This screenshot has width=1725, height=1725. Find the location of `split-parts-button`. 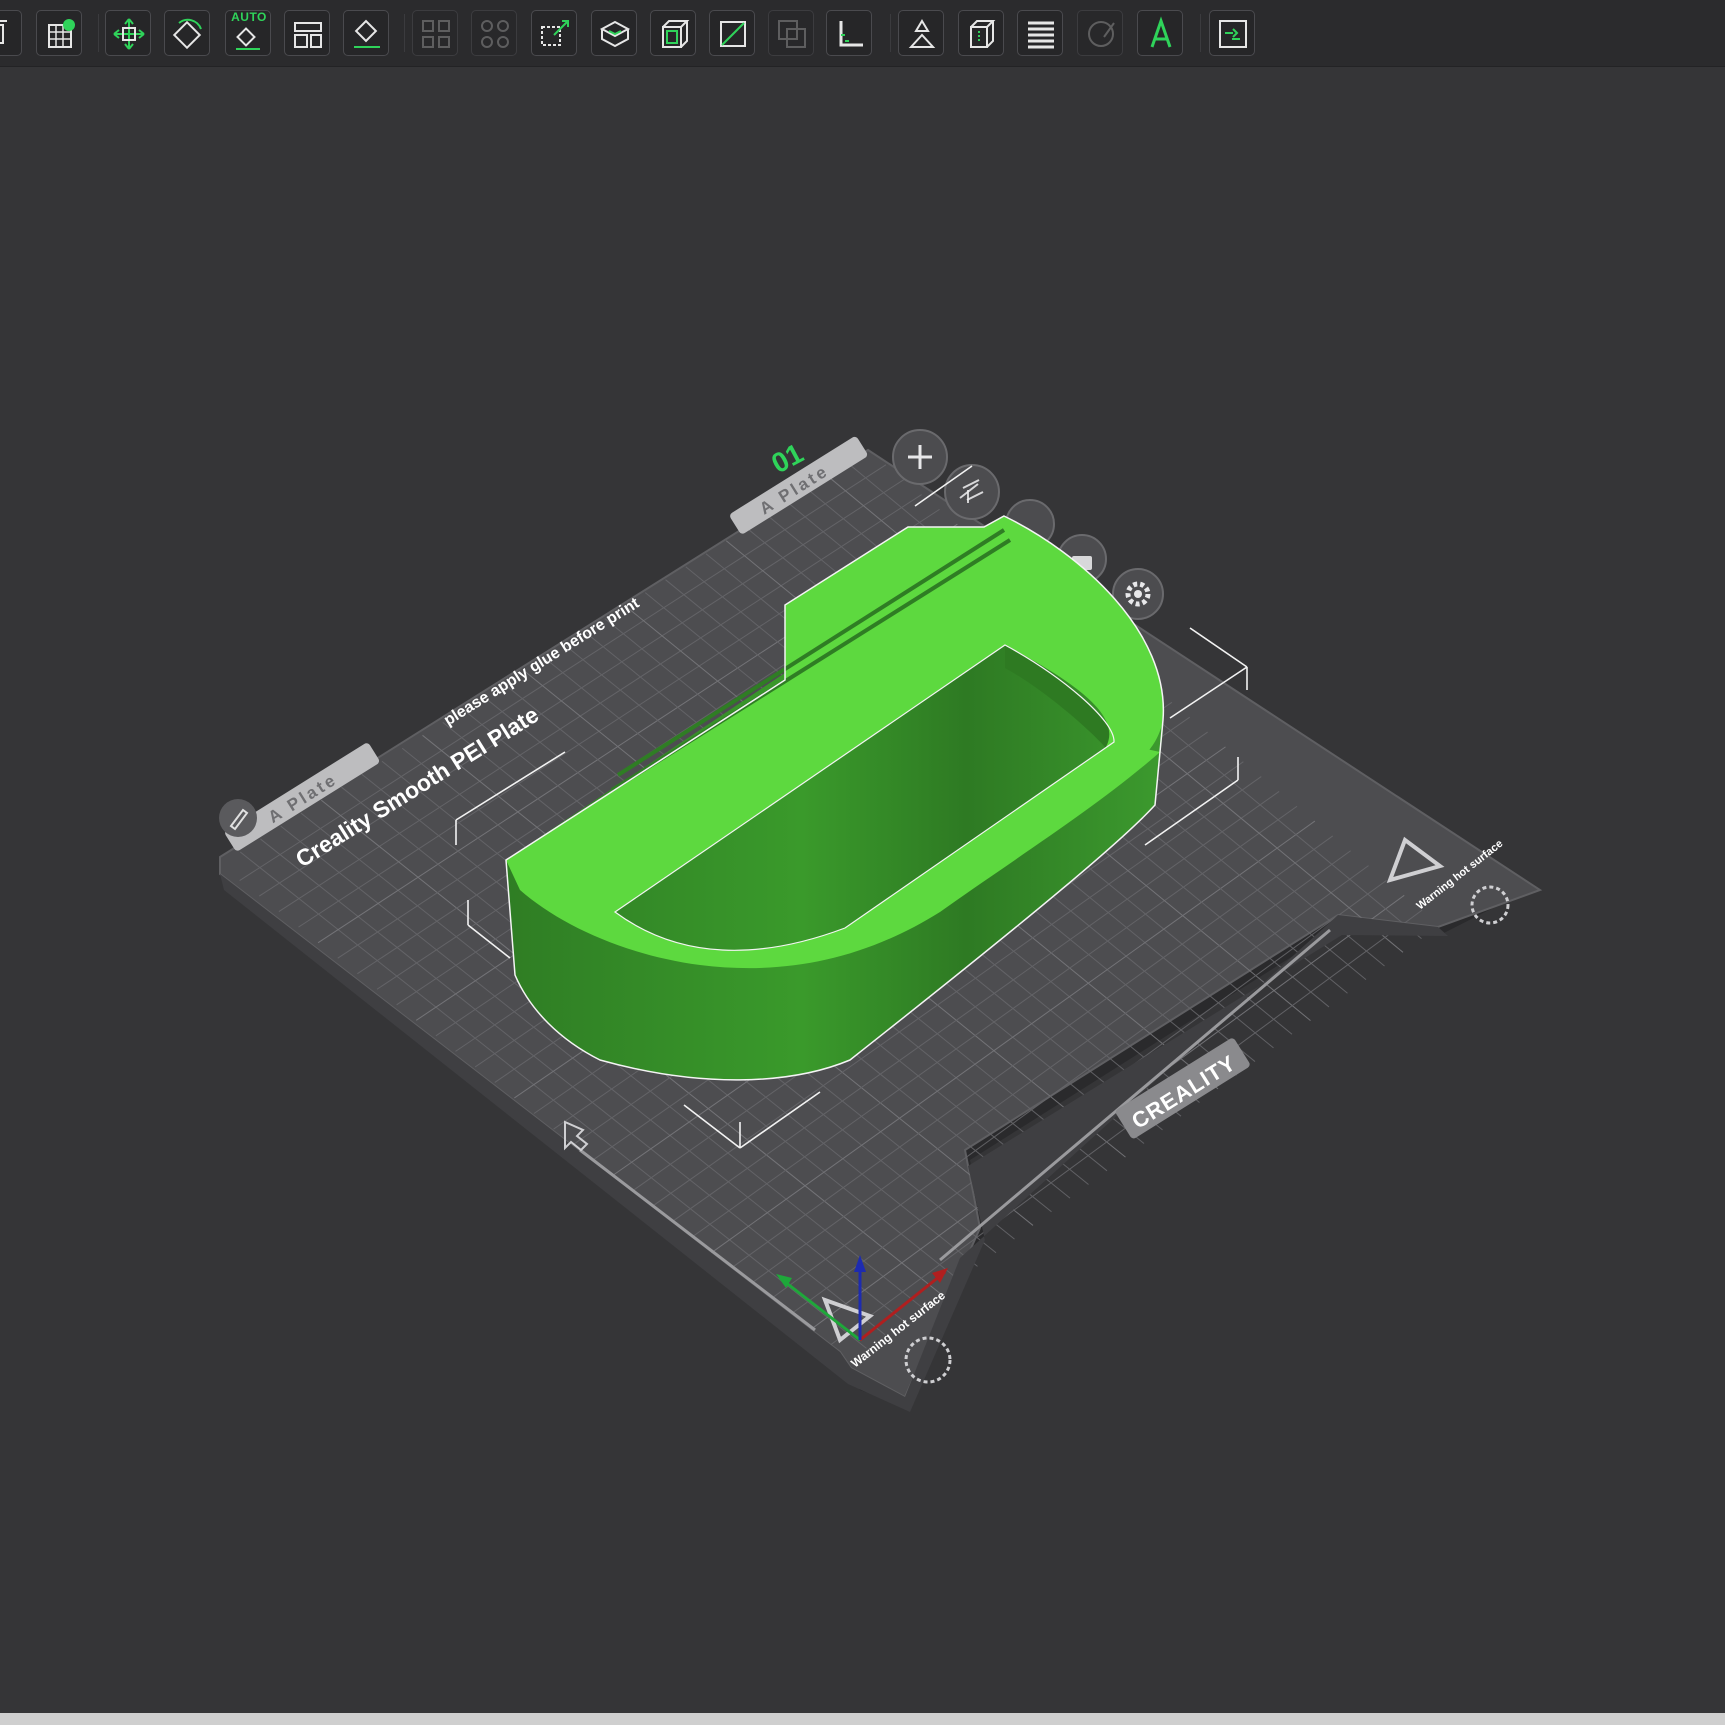

split-parts-button is located at coordinates (494, 33).